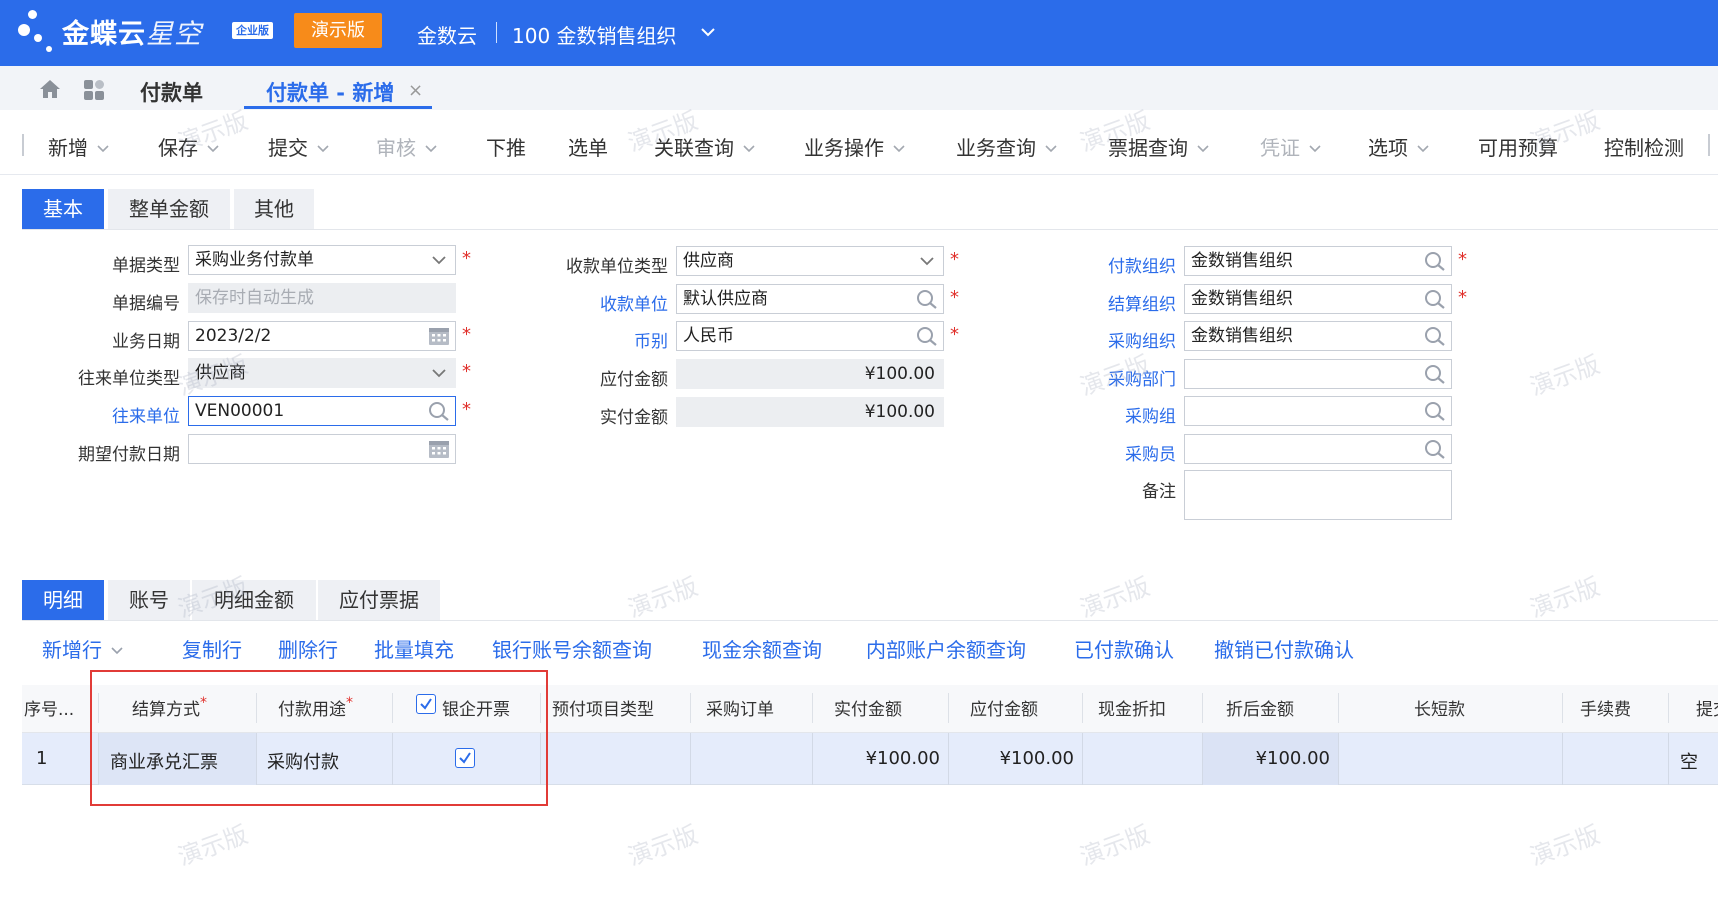  Describe the element at coordinates (946, 648) in the screenshot. I see `internal-account-query-button: 内部账户余额查询` at that location.